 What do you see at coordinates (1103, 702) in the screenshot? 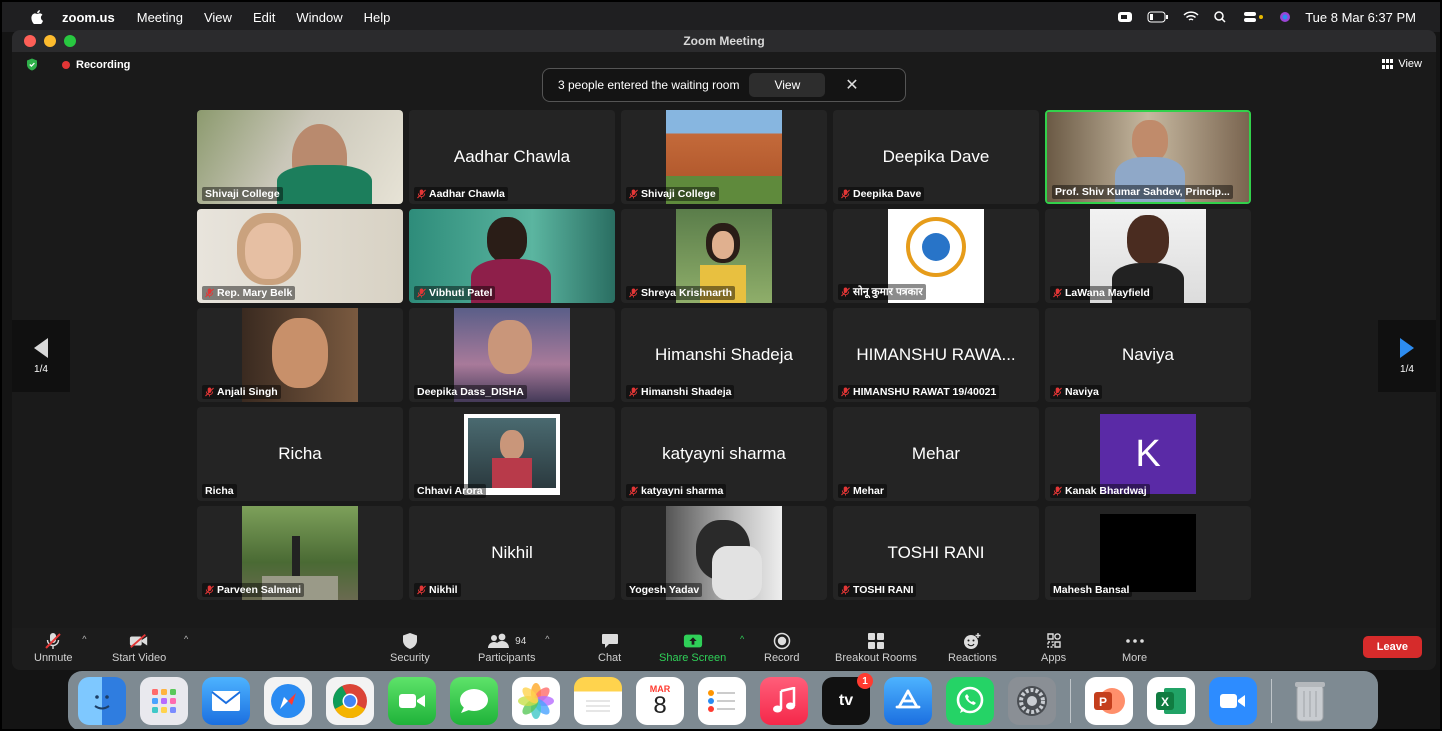
I see `svg-text: P` at bounding box center [1103, 702].